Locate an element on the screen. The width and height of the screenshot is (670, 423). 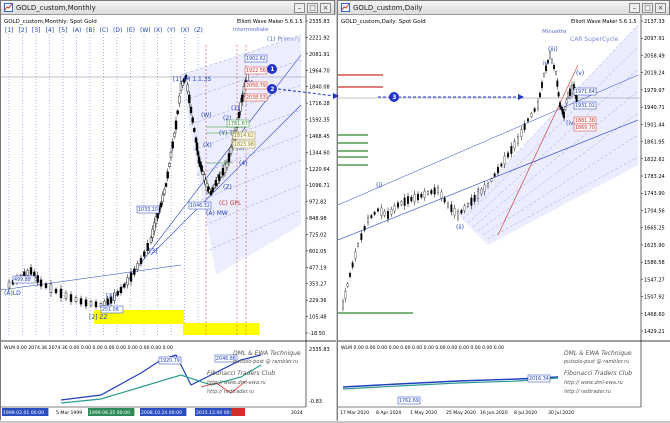
price-tick-label: 848.98 is located at coordinates (318, 219).